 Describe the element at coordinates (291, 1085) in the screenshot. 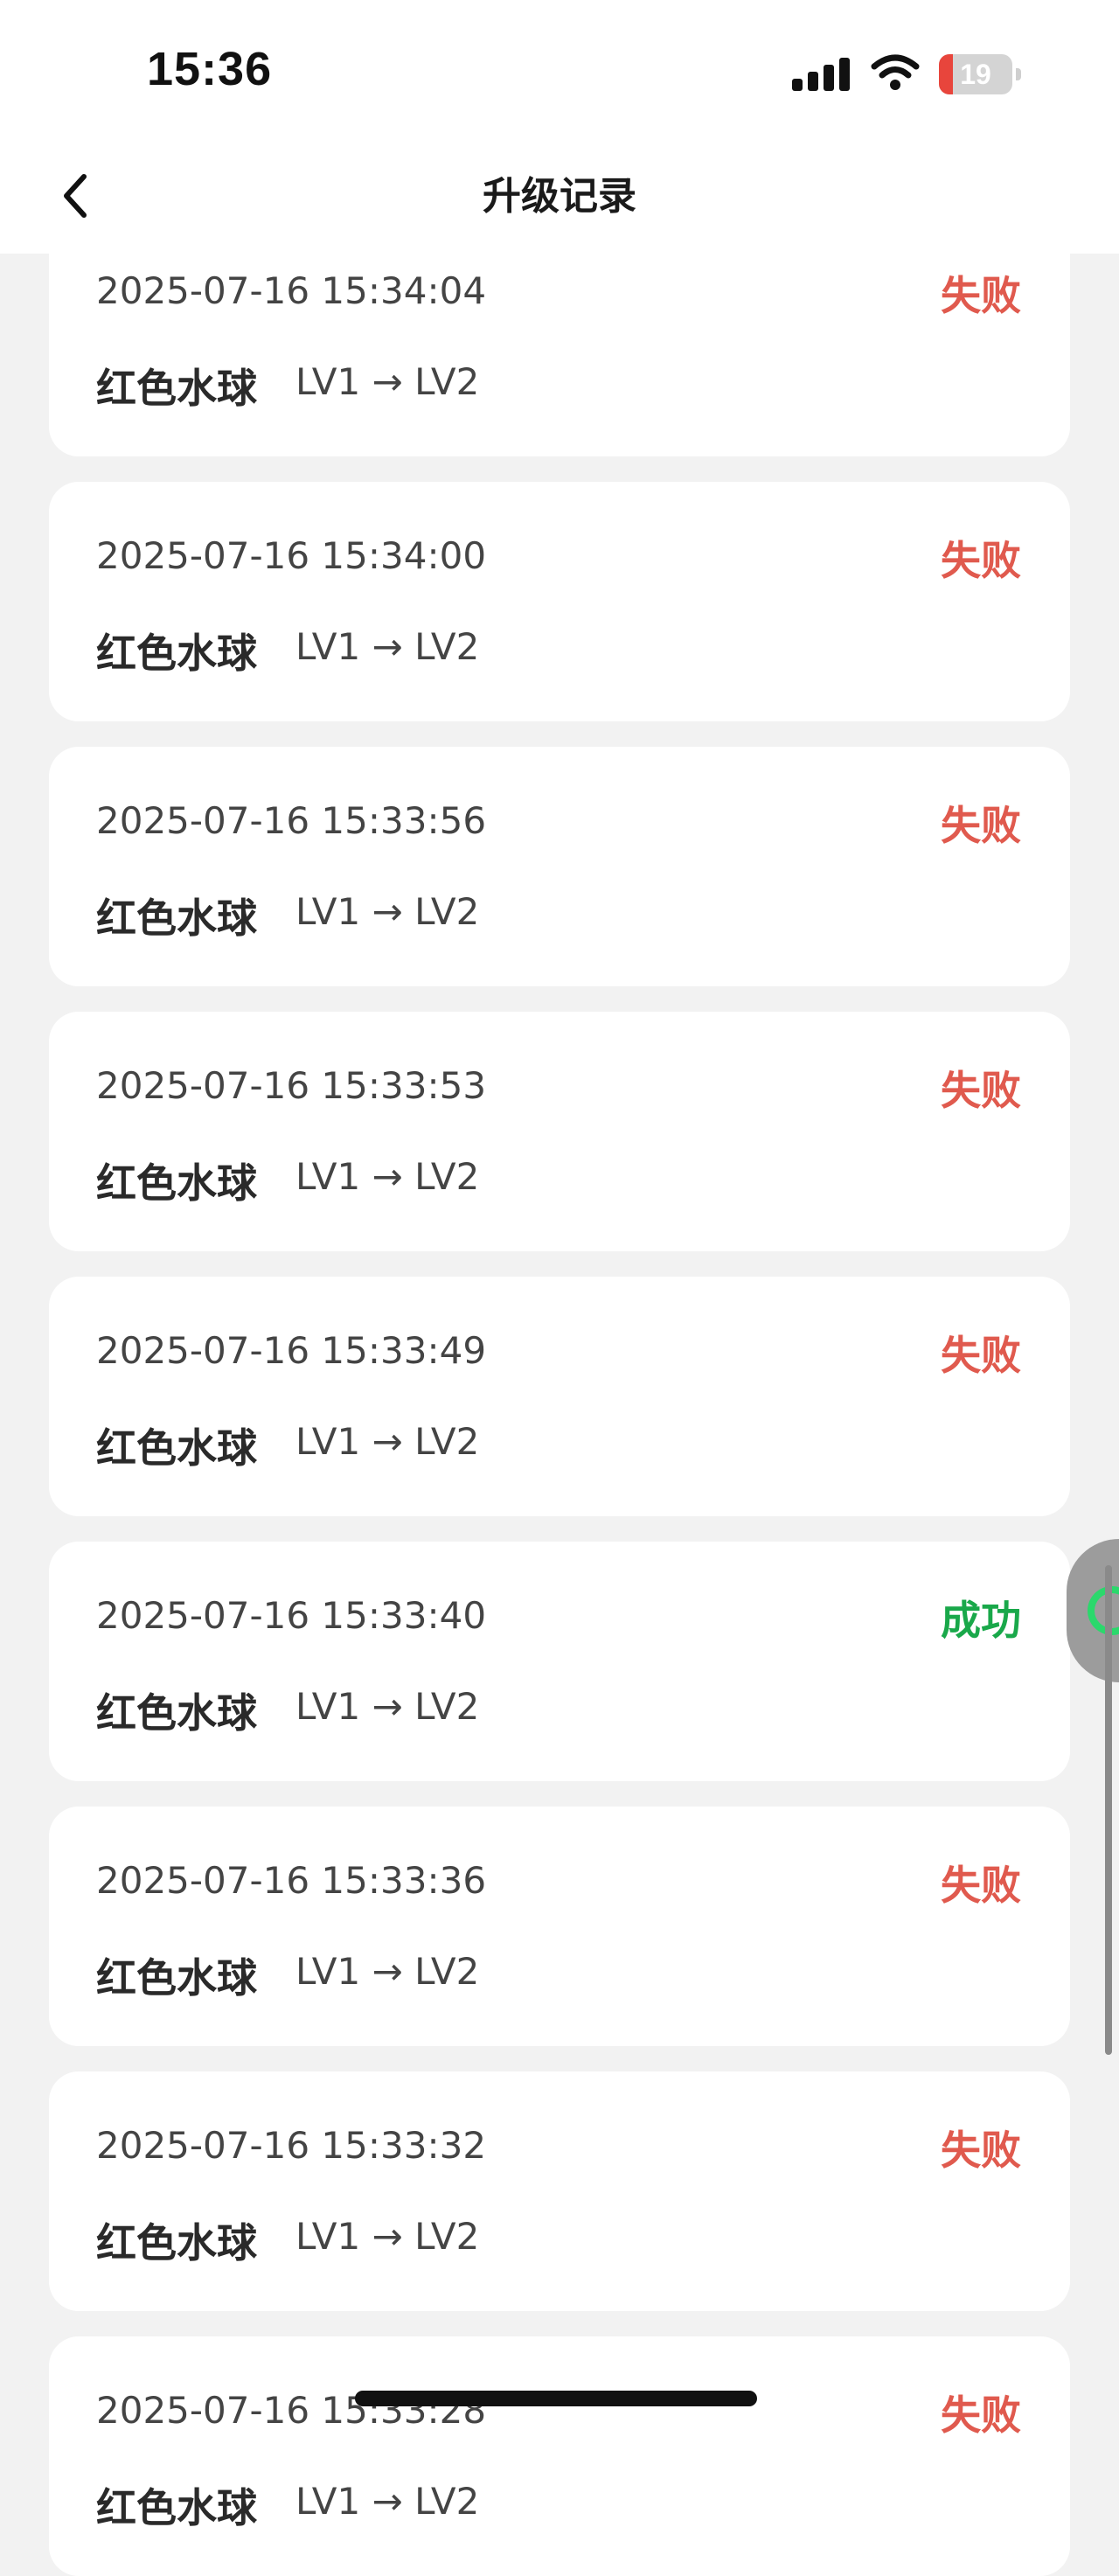

I see `record-time: 2025-07-16 15:33:53` at that location.